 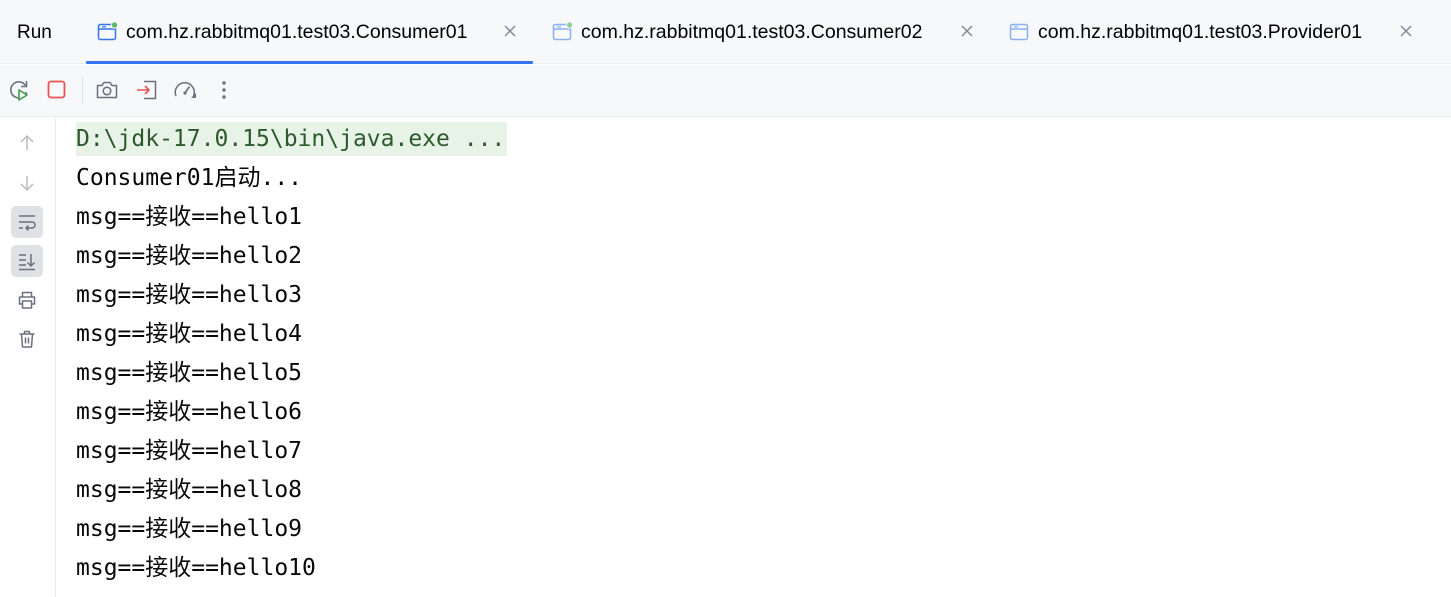 I want to click on application-icon, so click(x=1019, y=31).